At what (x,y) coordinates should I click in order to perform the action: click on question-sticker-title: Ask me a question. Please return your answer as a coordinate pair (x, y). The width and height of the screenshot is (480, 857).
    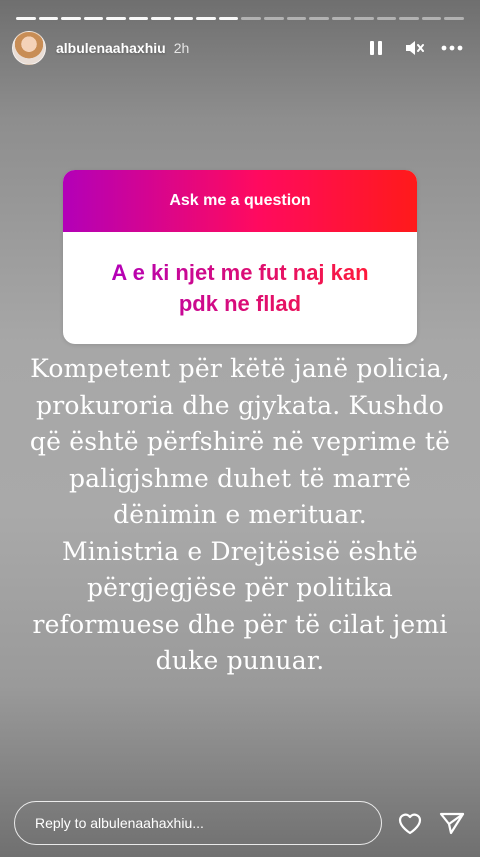
    Looking at the image, I should click on (240, 201).